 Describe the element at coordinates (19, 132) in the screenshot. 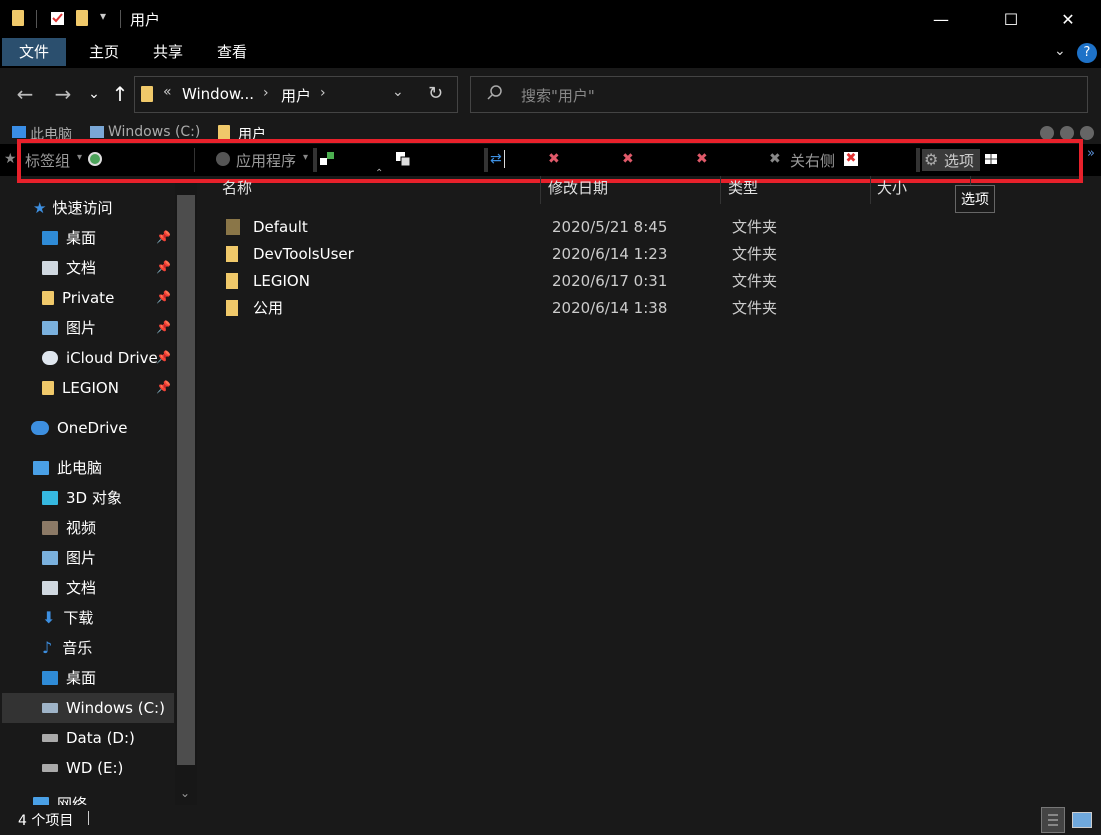

I see `this-pc-icon` at that location.